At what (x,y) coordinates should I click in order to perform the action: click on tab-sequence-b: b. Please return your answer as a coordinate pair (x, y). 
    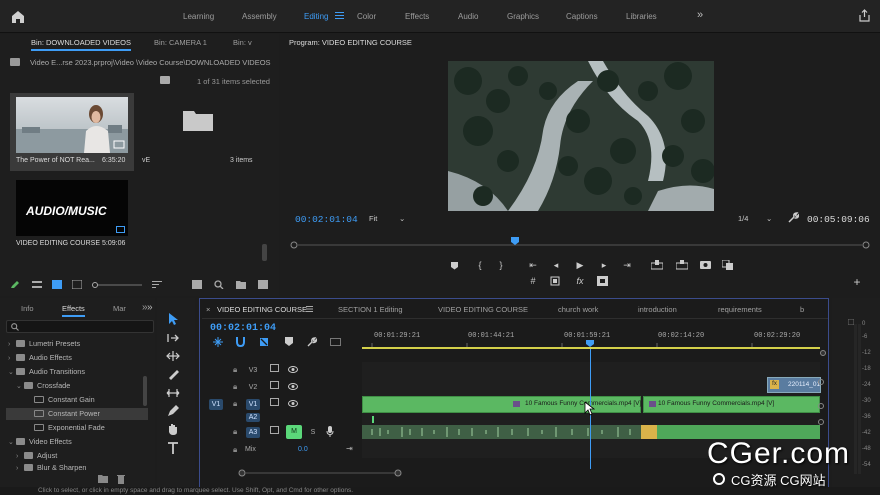
    Looking at the image, I should click on (802, 309).